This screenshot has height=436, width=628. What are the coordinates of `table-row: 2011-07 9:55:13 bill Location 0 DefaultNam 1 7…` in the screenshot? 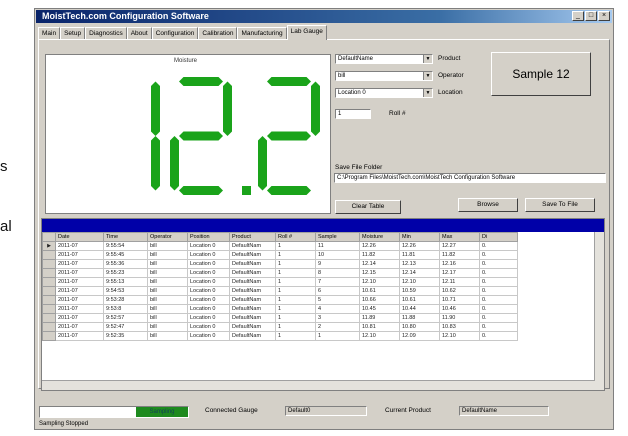 It's located at (280, 282).